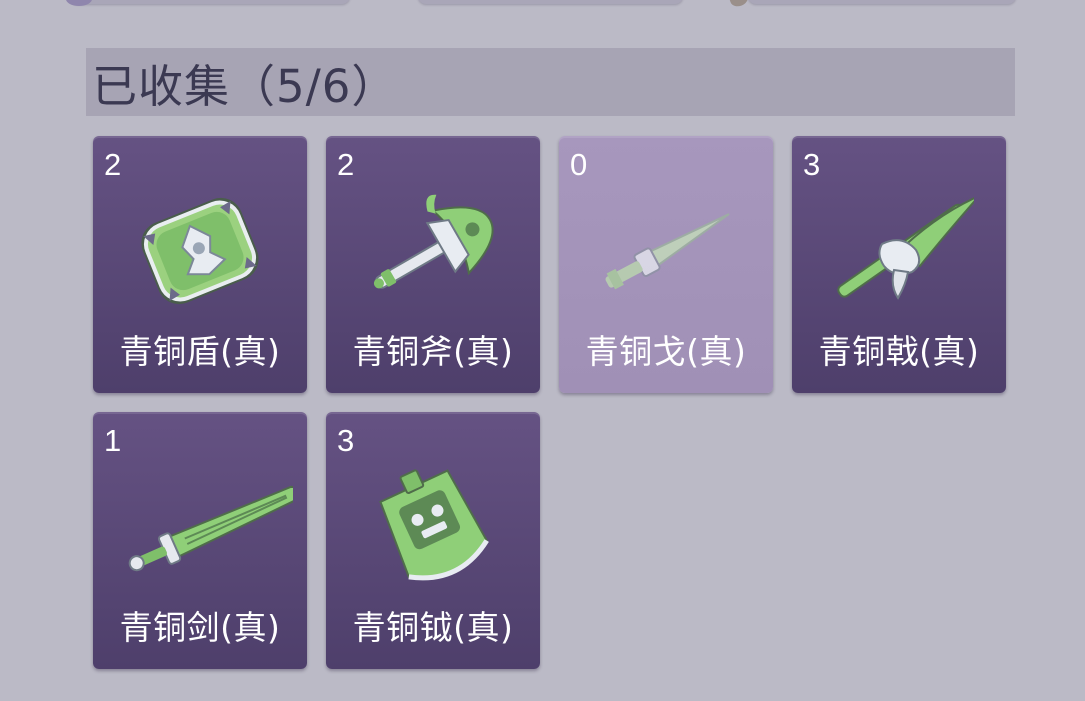 Image resolution: width=1085 pixels, height=701 pixels. Describe the element at coordinates (905, 248) in the screenshot. I see `bronze-halberd-icon` at that location.